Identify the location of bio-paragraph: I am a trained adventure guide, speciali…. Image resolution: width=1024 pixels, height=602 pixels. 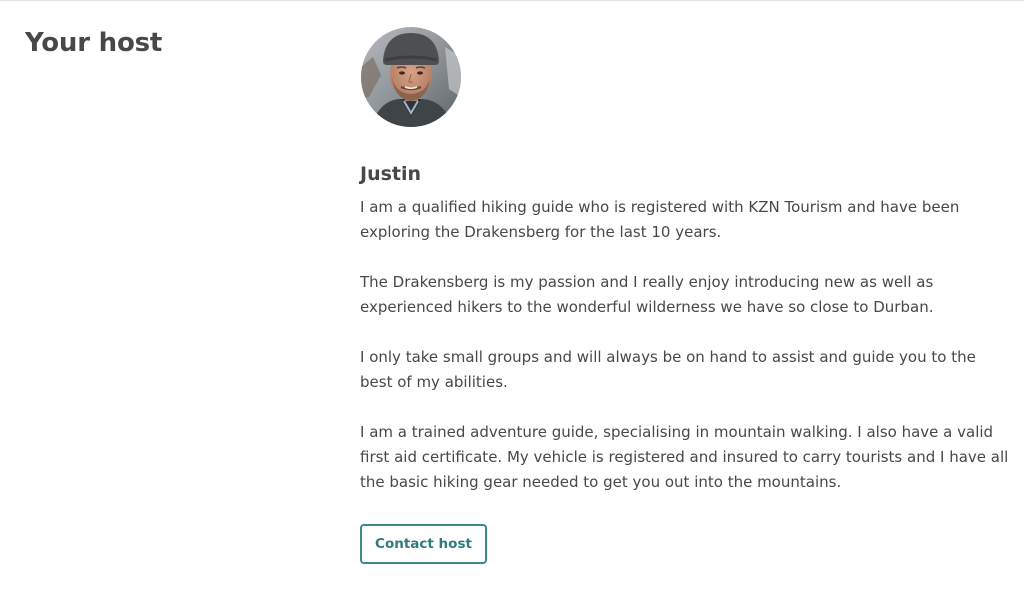
(684, 457).